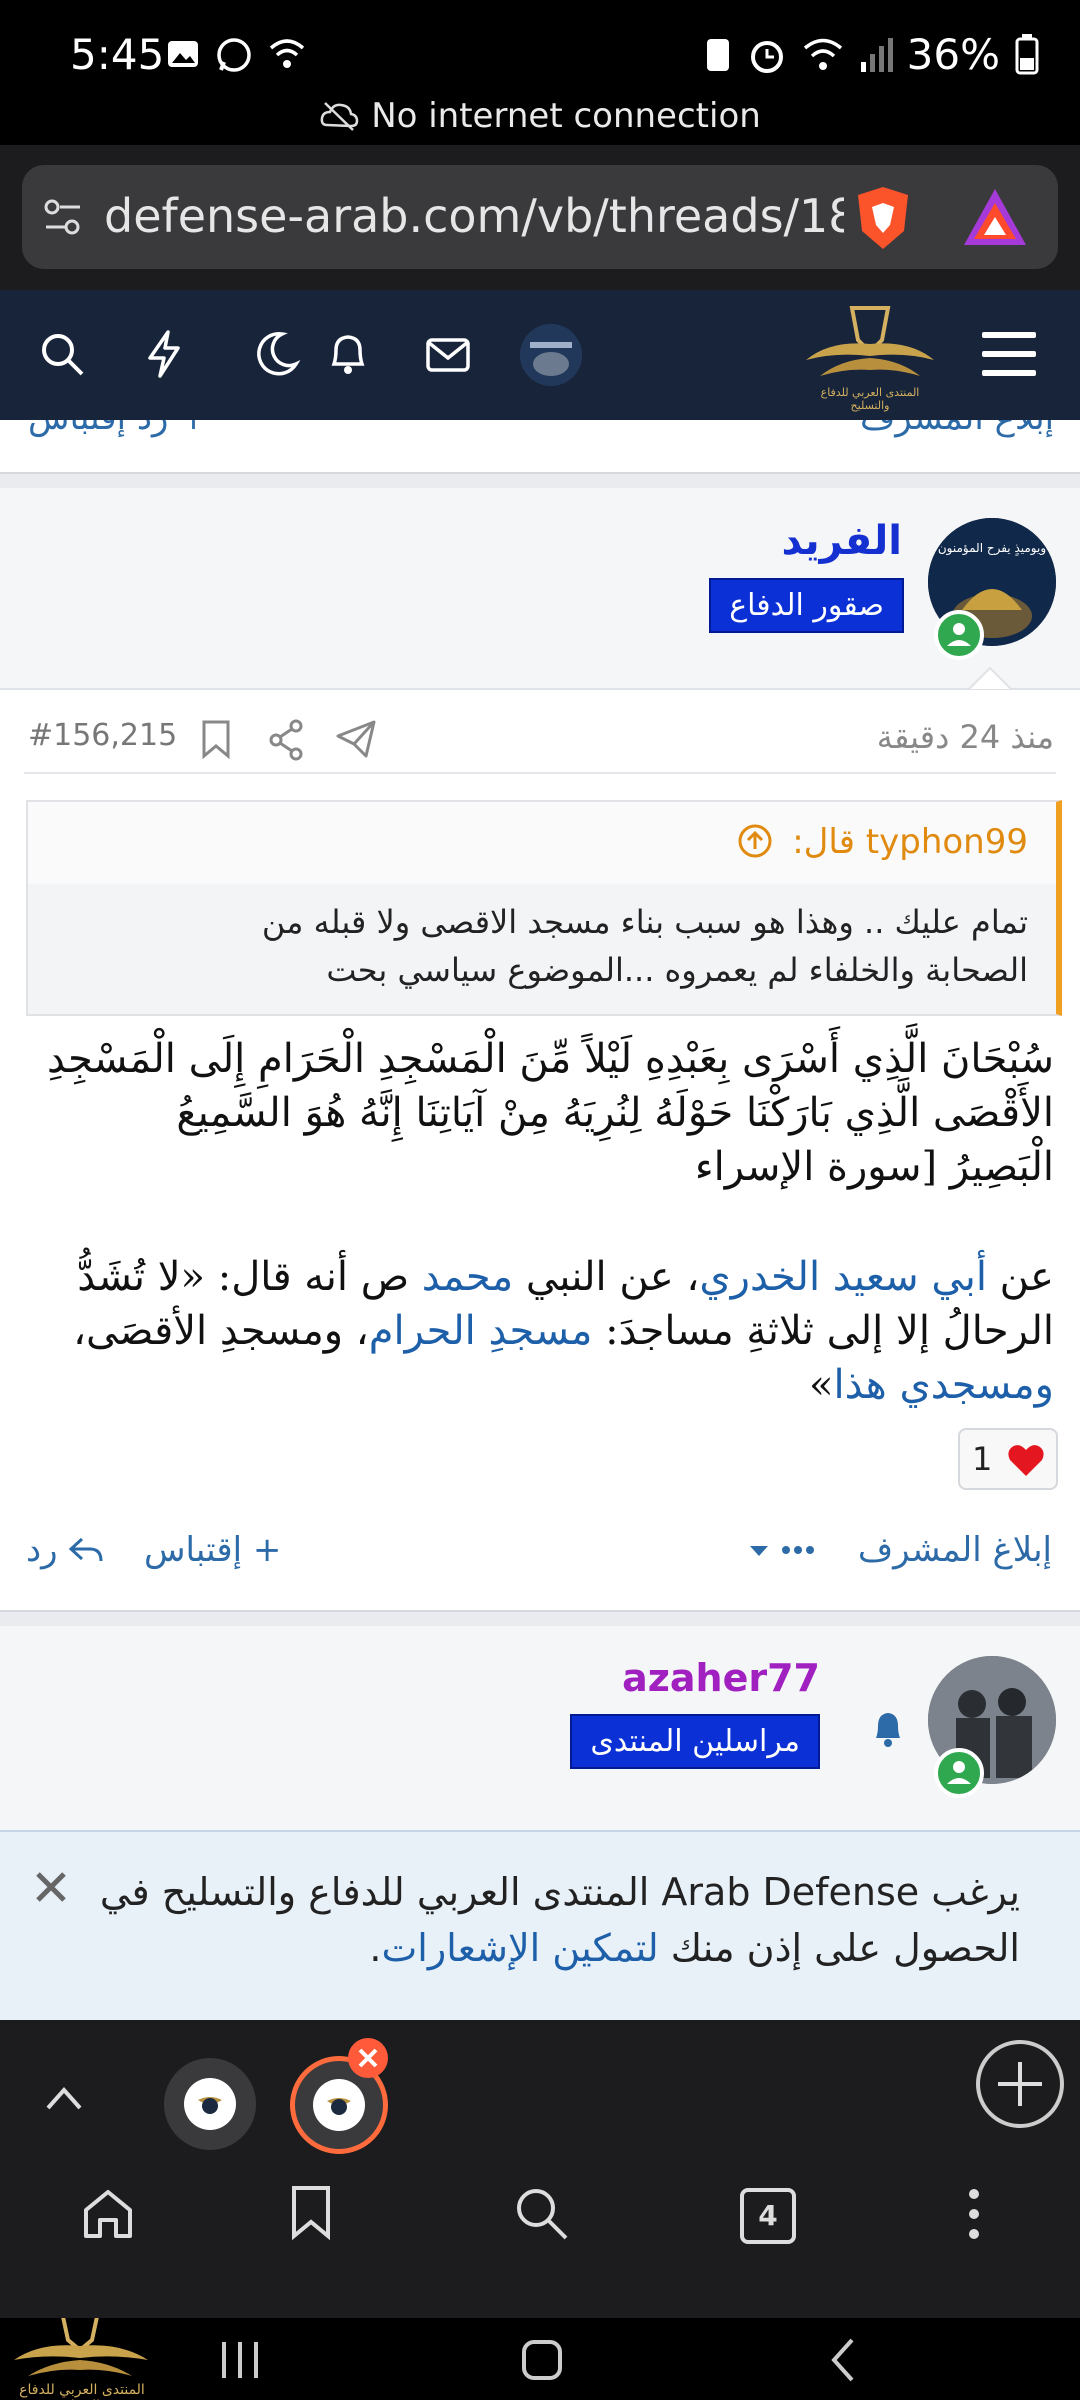  I want to click on reply-arrow-icon, so click(86, 1549).